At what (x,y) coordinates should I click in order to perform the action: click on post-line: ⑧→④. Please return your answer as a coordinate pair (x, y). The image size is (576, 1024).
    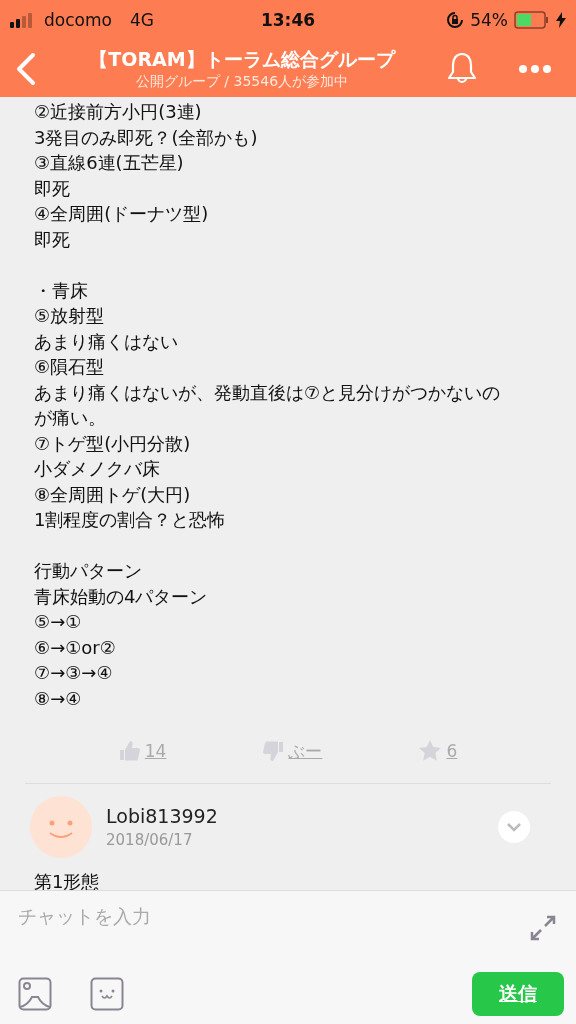
    Looking at the image, I should click on (58, 698).